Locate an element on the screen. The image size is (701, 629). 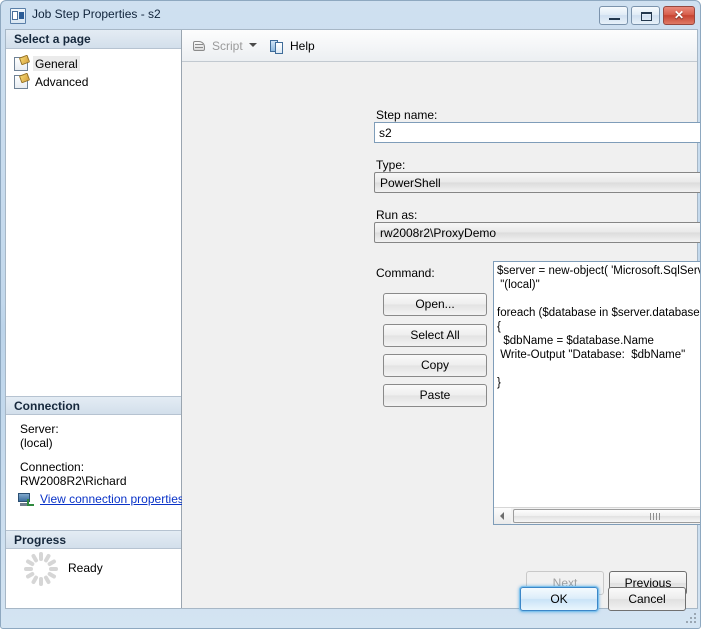
command-horizontal-scrollbar is located at coordinates (597, 515).